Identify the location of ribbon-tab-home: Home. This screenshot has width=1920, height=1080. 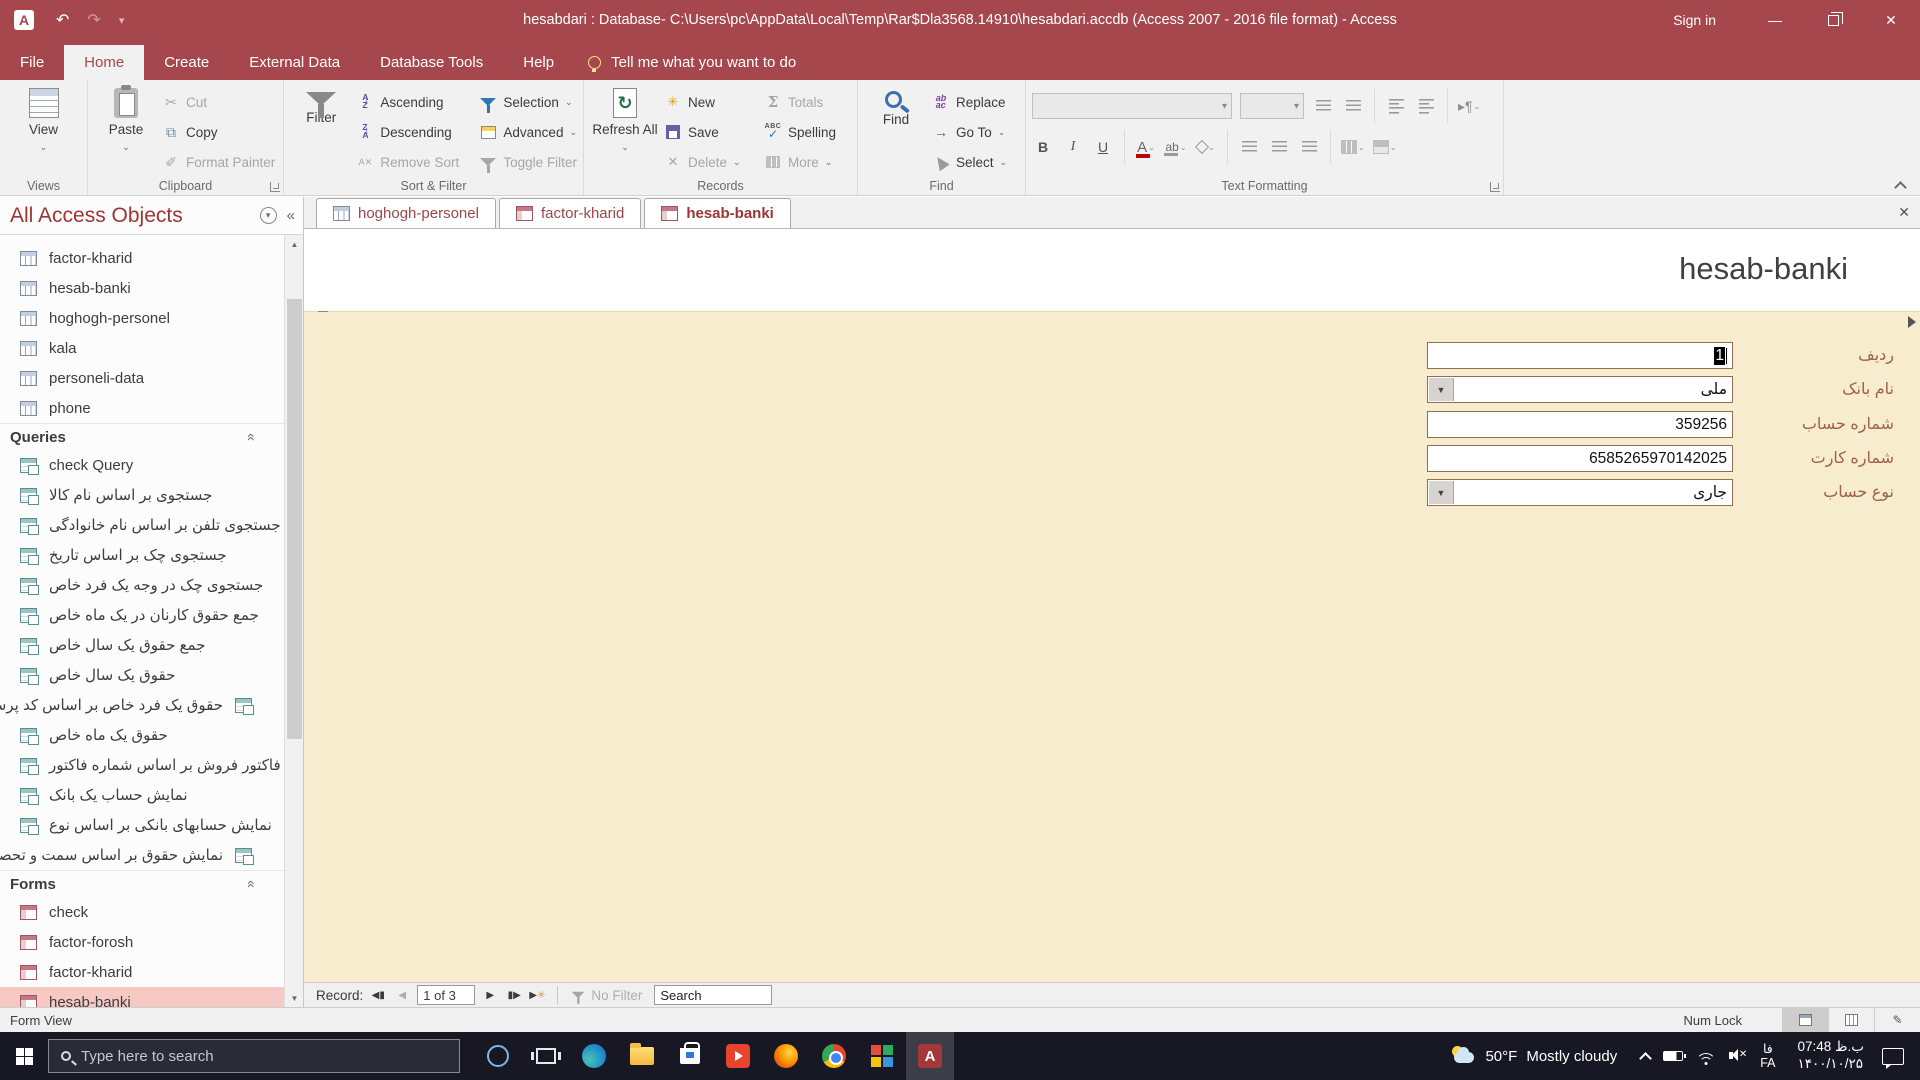
(104, 62).